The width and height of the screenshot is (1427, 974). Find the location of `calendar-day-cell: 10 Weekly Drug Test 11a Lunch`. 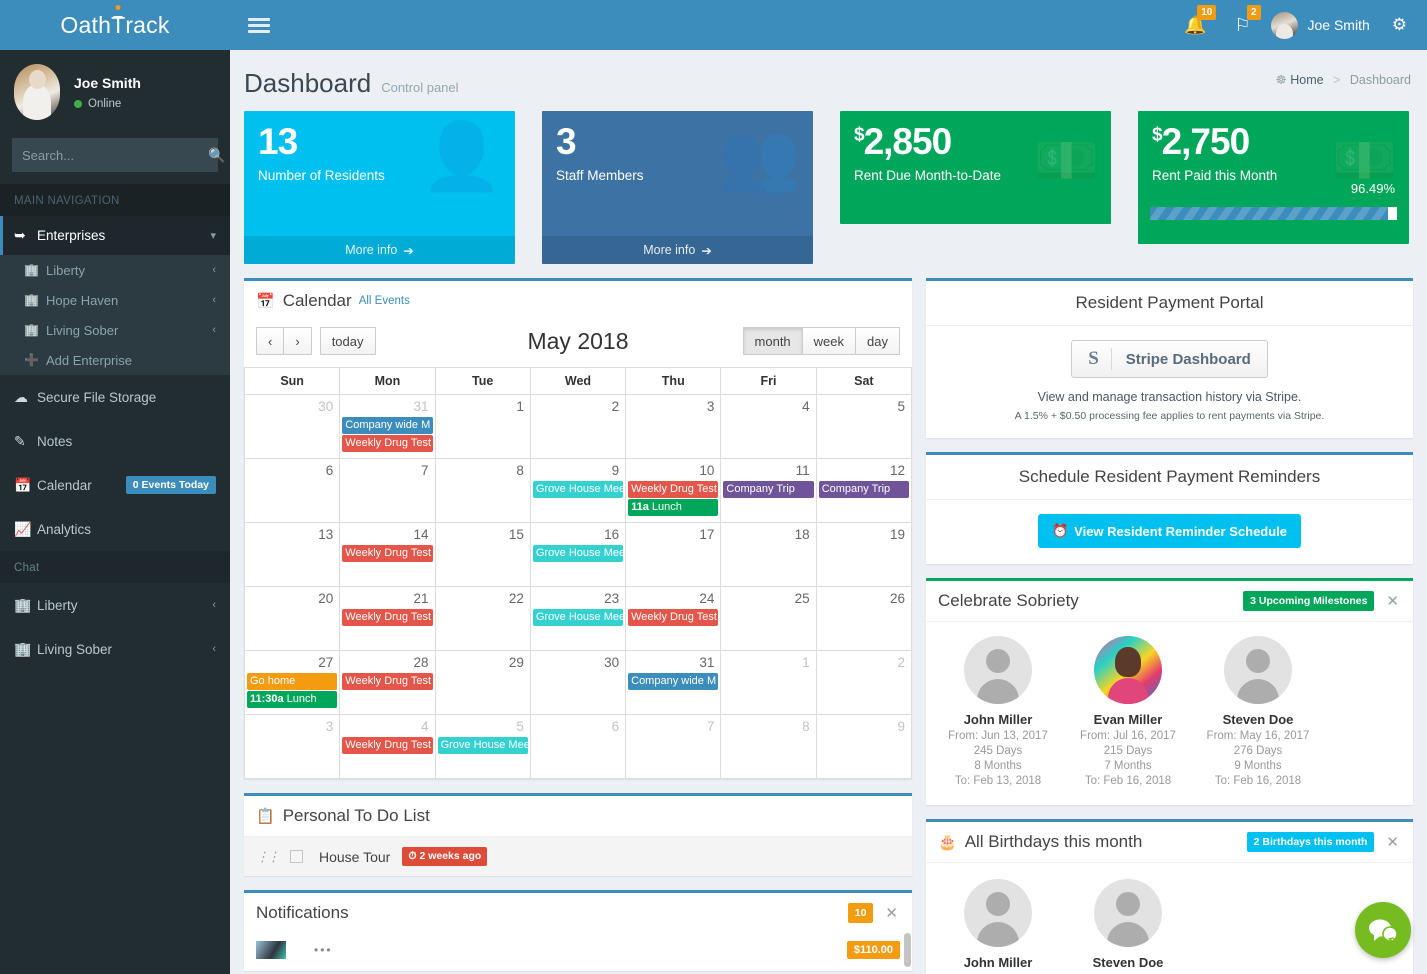

calendar-day-cell: 10 Weekly Drug Test 11a Lunch is located at coordinates (673, 490).